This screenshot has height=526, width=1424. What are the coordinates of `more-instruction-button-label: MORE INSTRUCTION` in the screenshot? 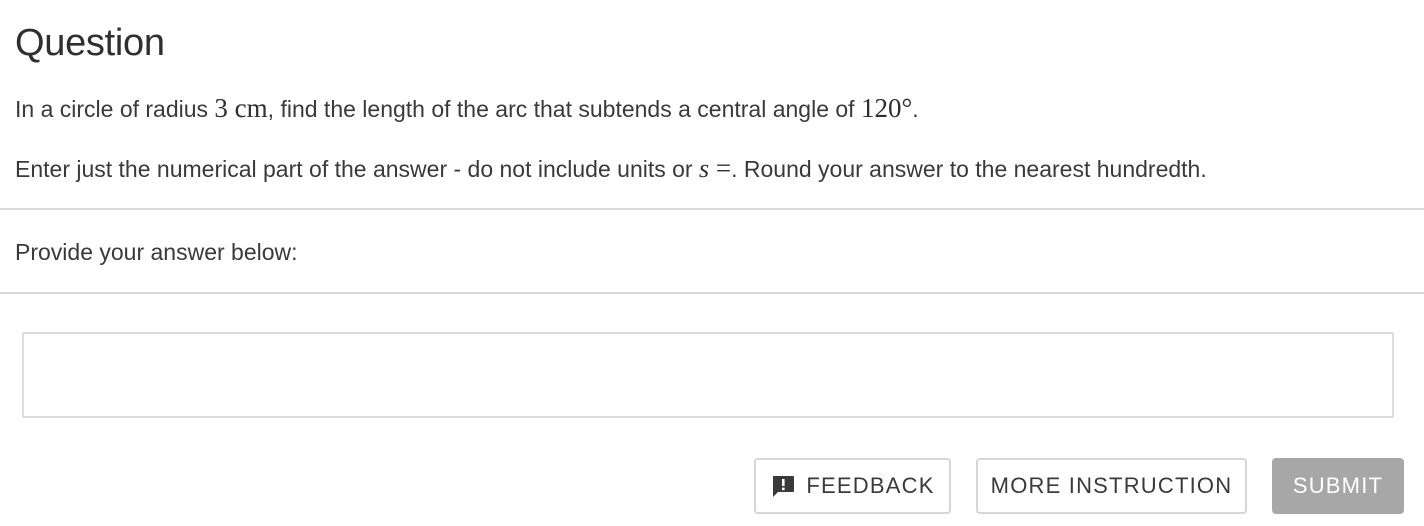 It's located at (1111, 485).